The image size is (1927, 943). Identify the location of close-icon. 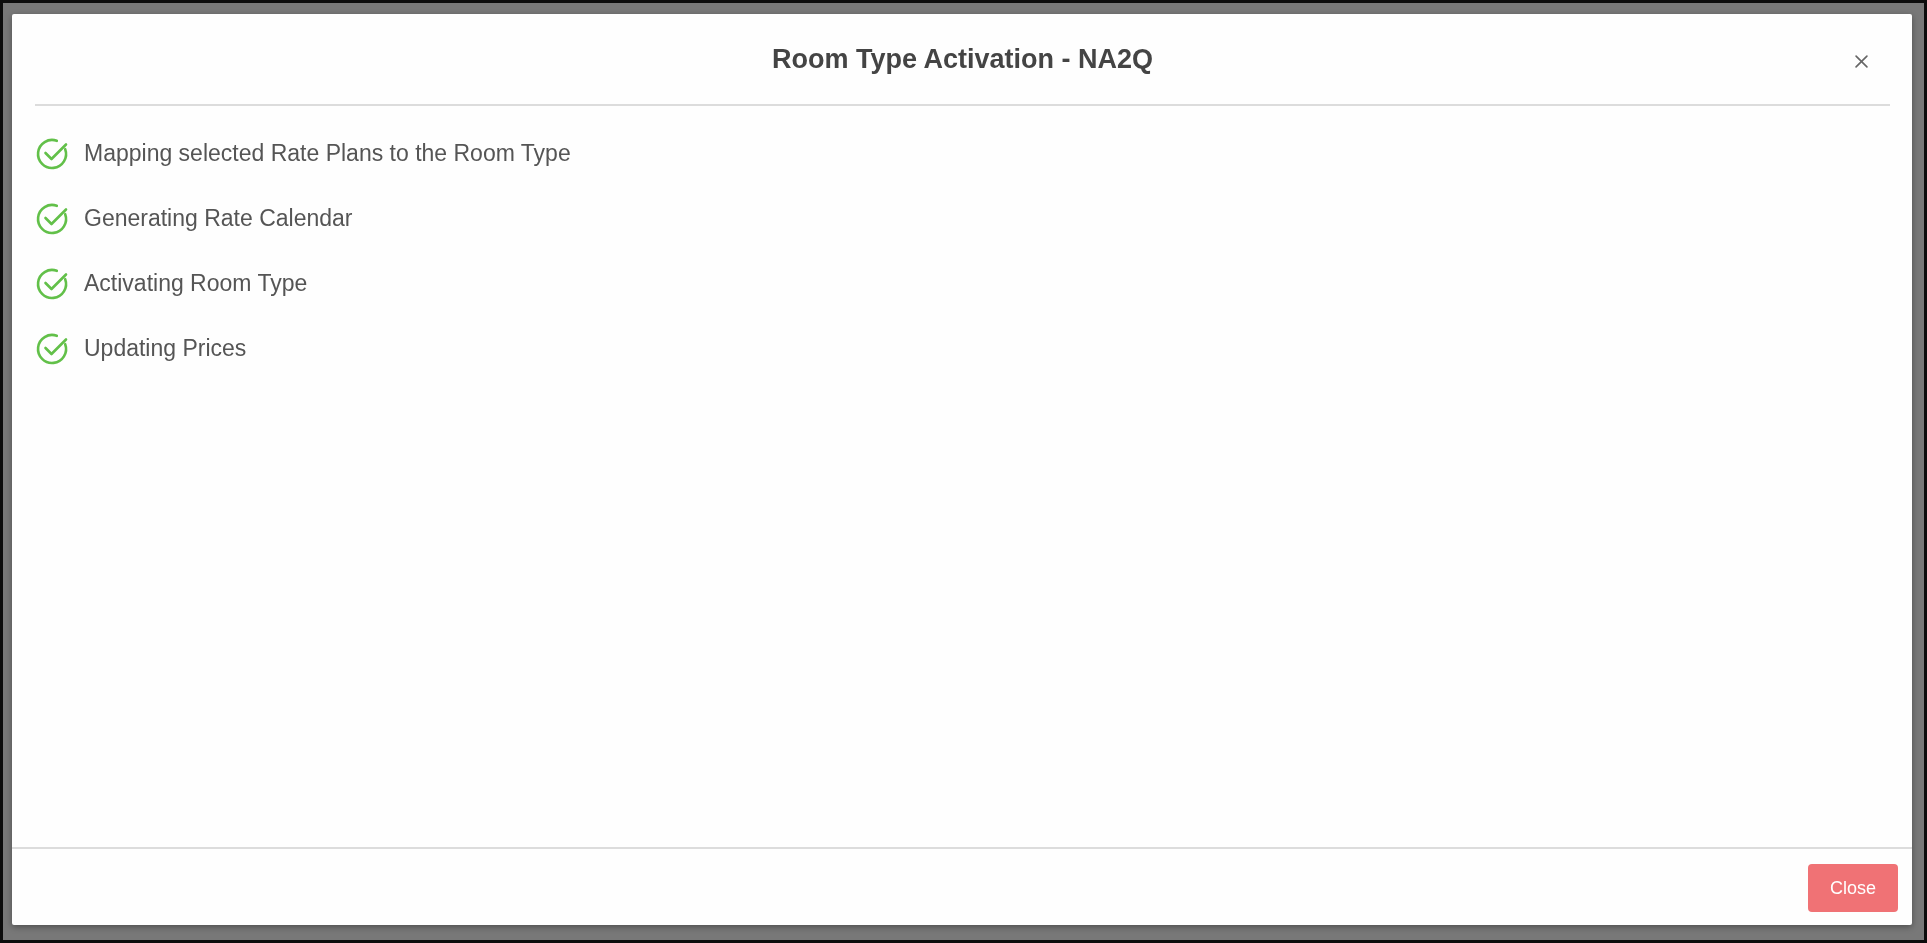
(1861, 61).